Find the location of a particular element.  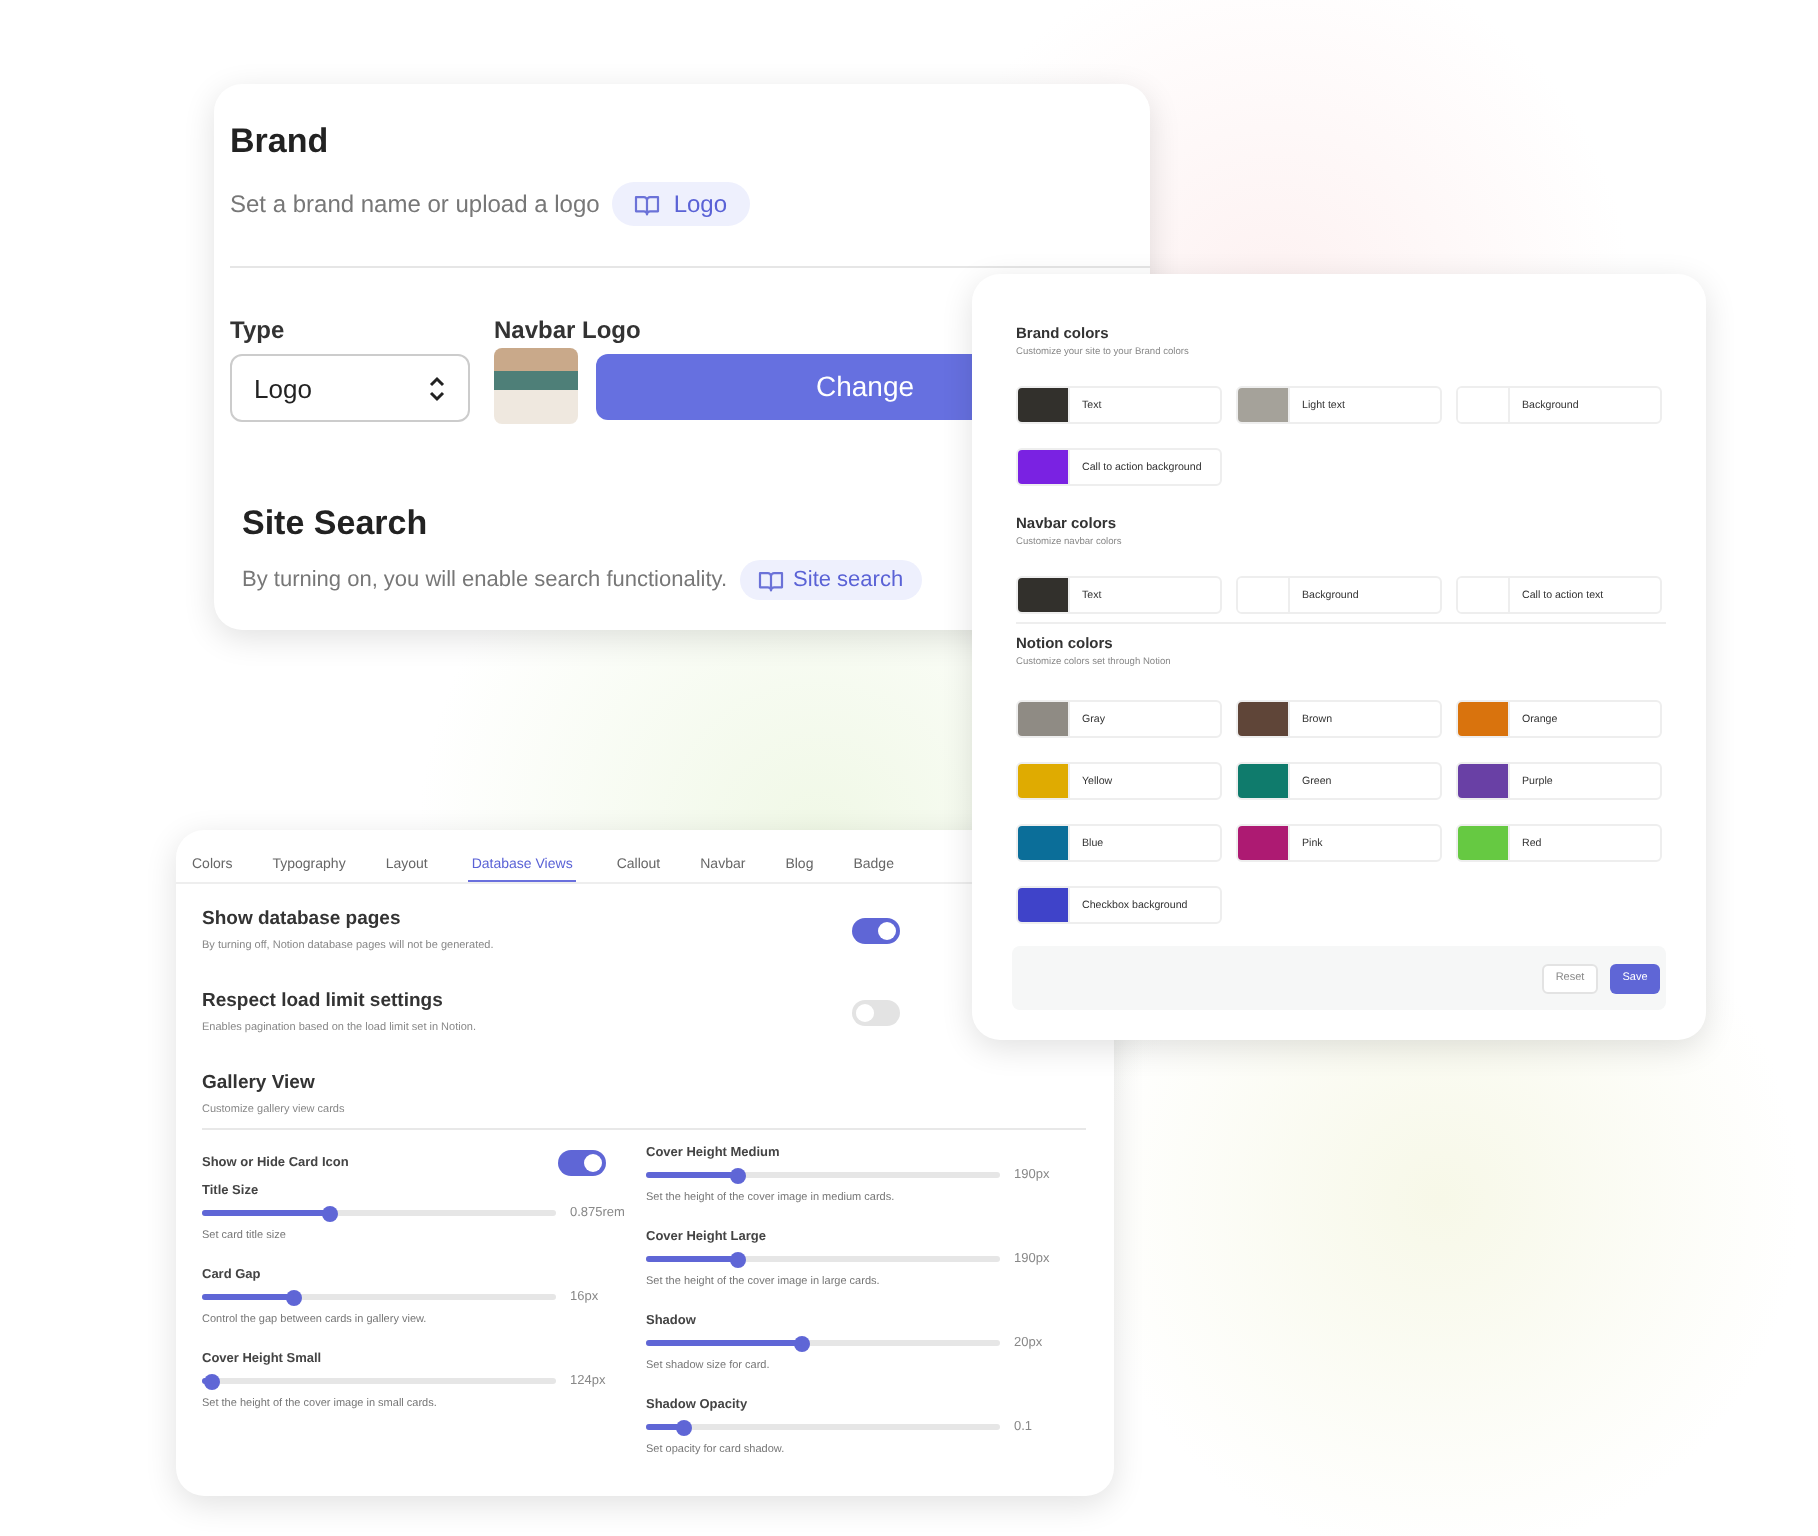

section-title: Gallery View is located at coordinates (259, 1083).